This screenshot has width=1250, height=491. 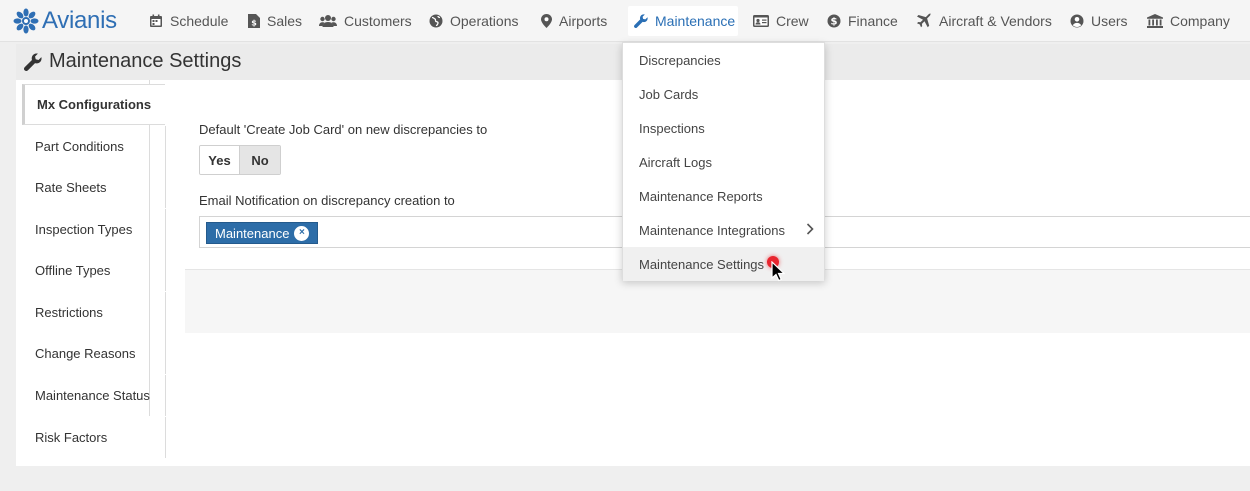 I want to click on tab-label: Offline Types, so click(x=73, y=270).